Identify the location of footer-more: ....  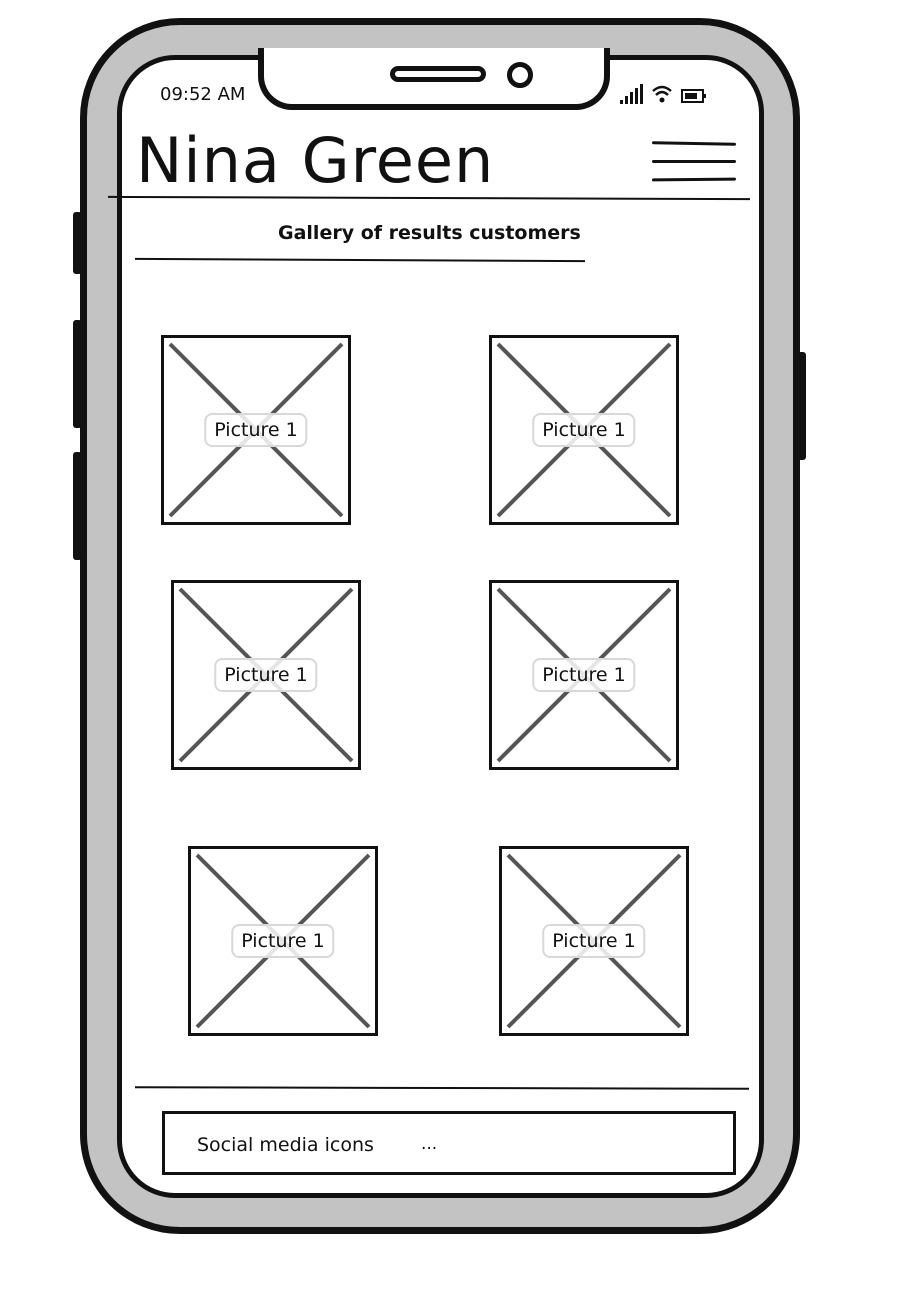
(429, 1144).